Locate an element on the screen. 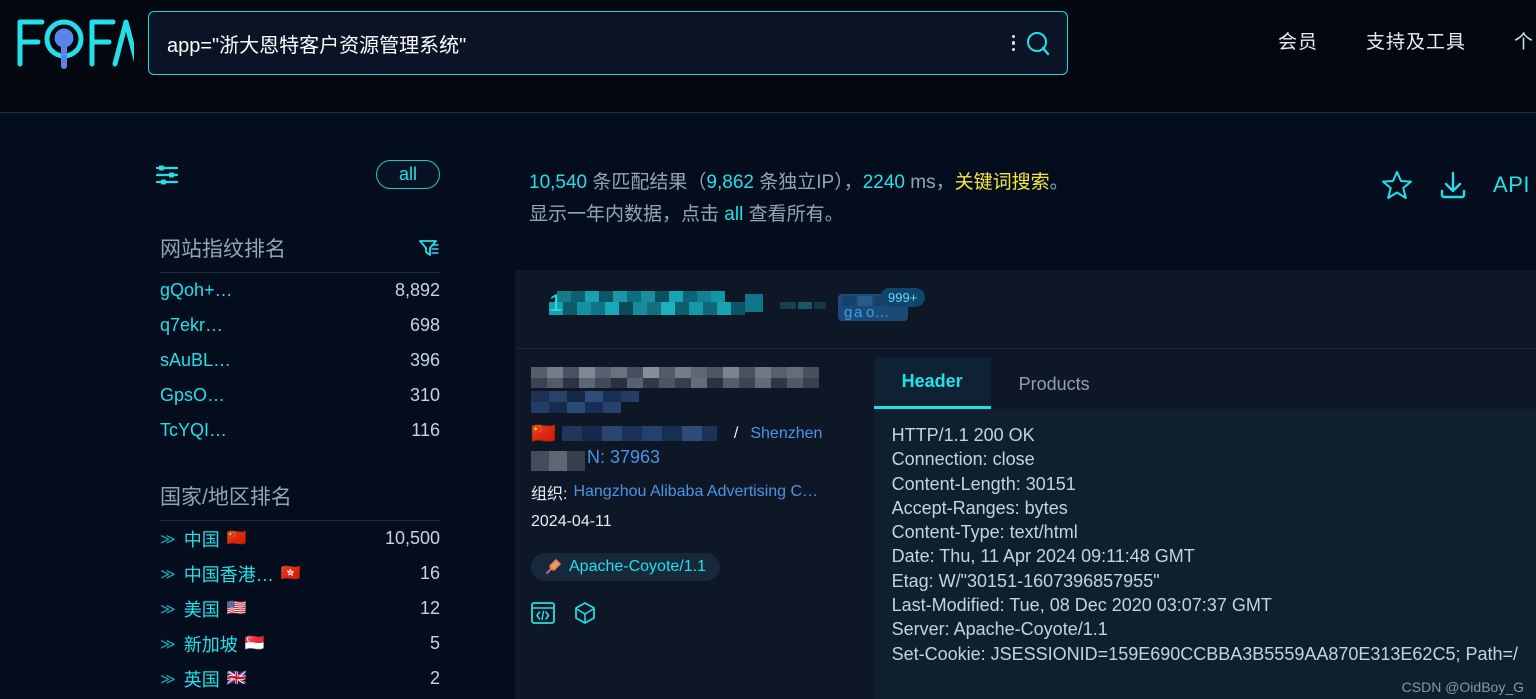 The image size is (1536, 699). svg-text: 1 is located at coordinates (555, 303).